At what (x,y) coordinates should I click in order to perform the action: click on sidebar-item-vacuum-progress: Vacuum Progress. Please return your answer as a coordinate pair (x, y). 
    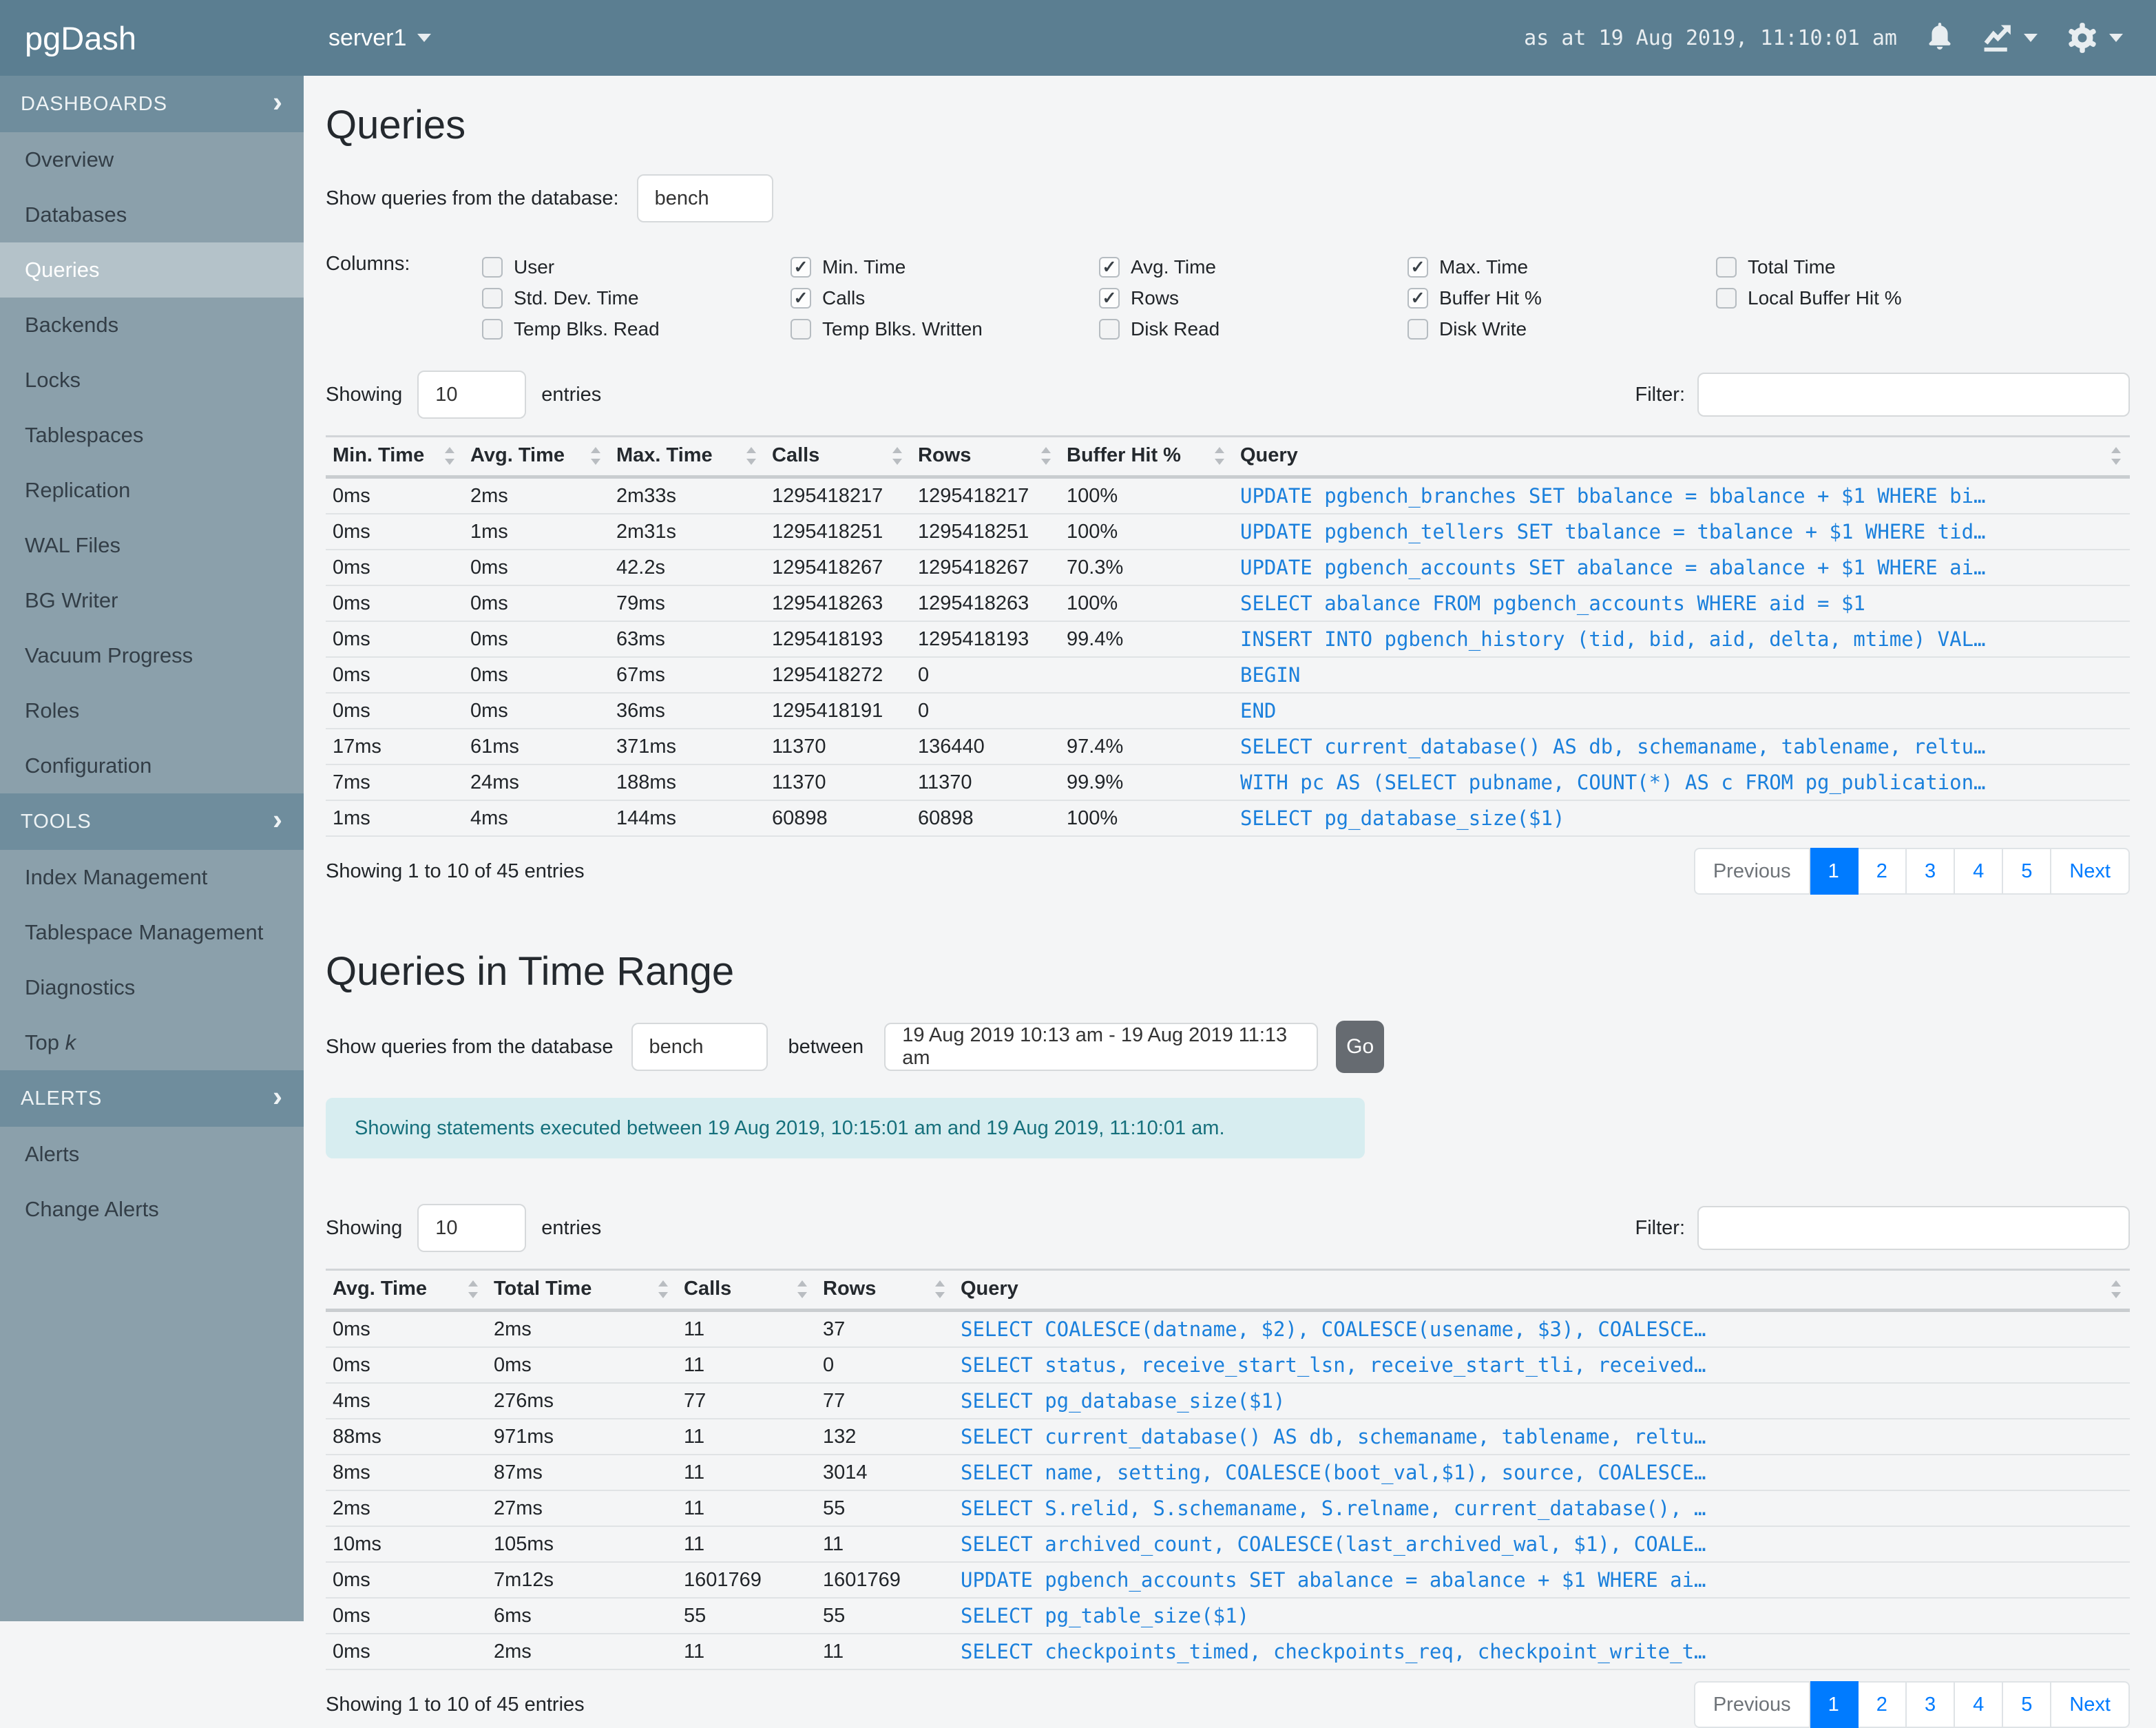
    Looking at the image, I should click on (152, 655).